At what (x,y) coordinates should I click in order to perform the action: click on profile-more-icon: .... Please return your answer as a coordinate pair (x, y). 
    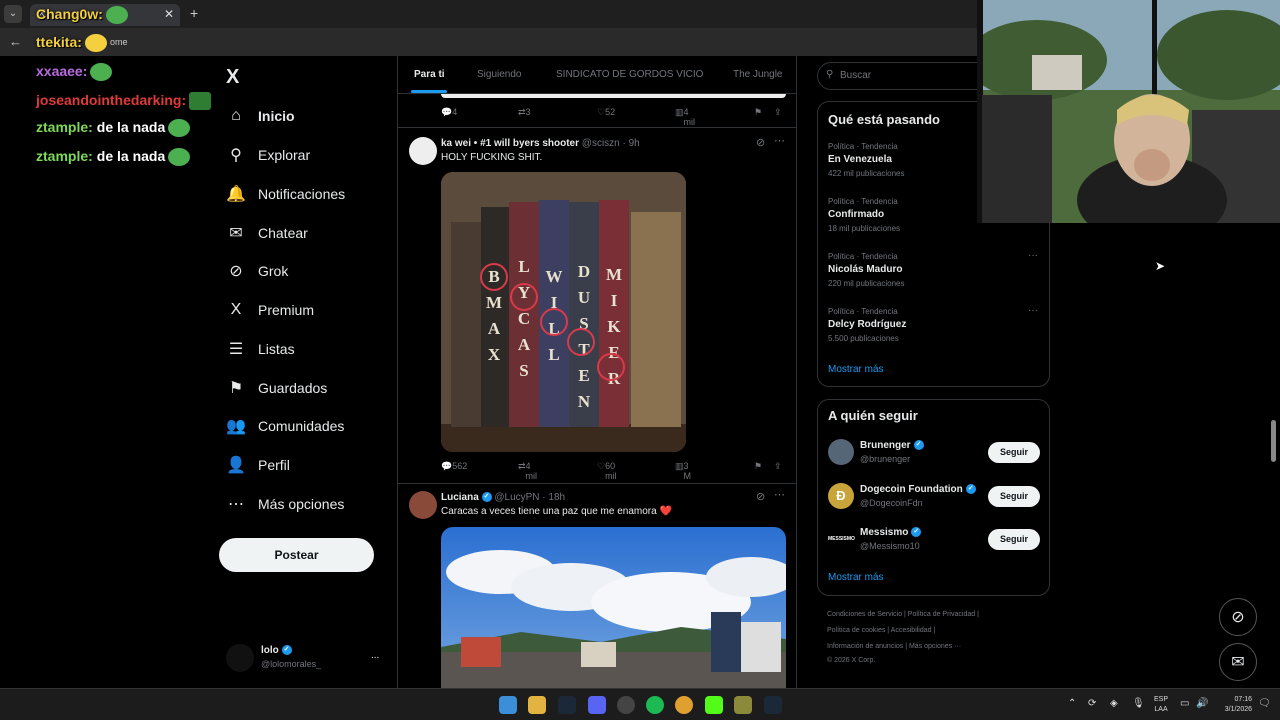
    Looking at the image, I should click on (375, 655).